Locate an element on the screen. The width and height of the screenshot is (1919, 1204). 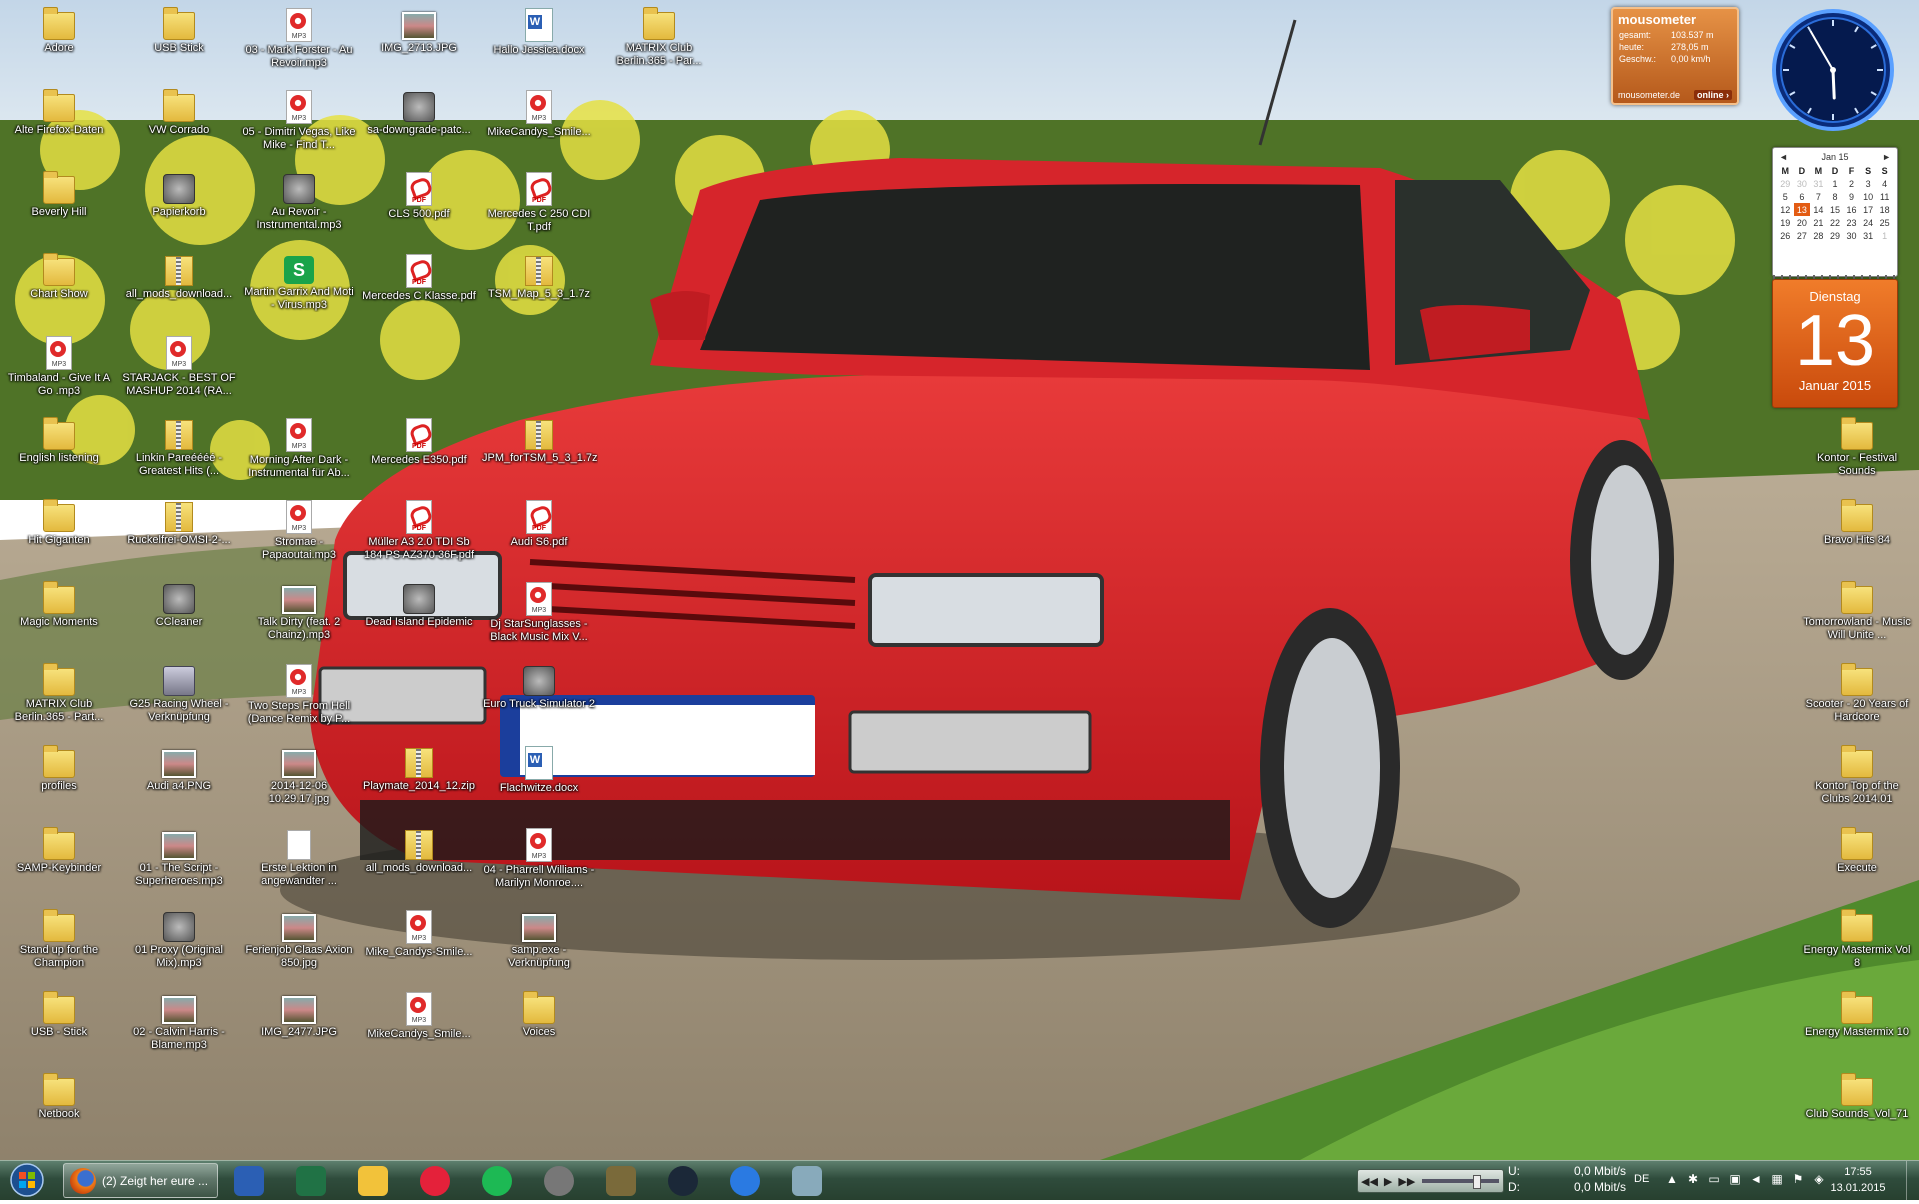
calendar-day: 30 is located at coordinates (1851, 235).